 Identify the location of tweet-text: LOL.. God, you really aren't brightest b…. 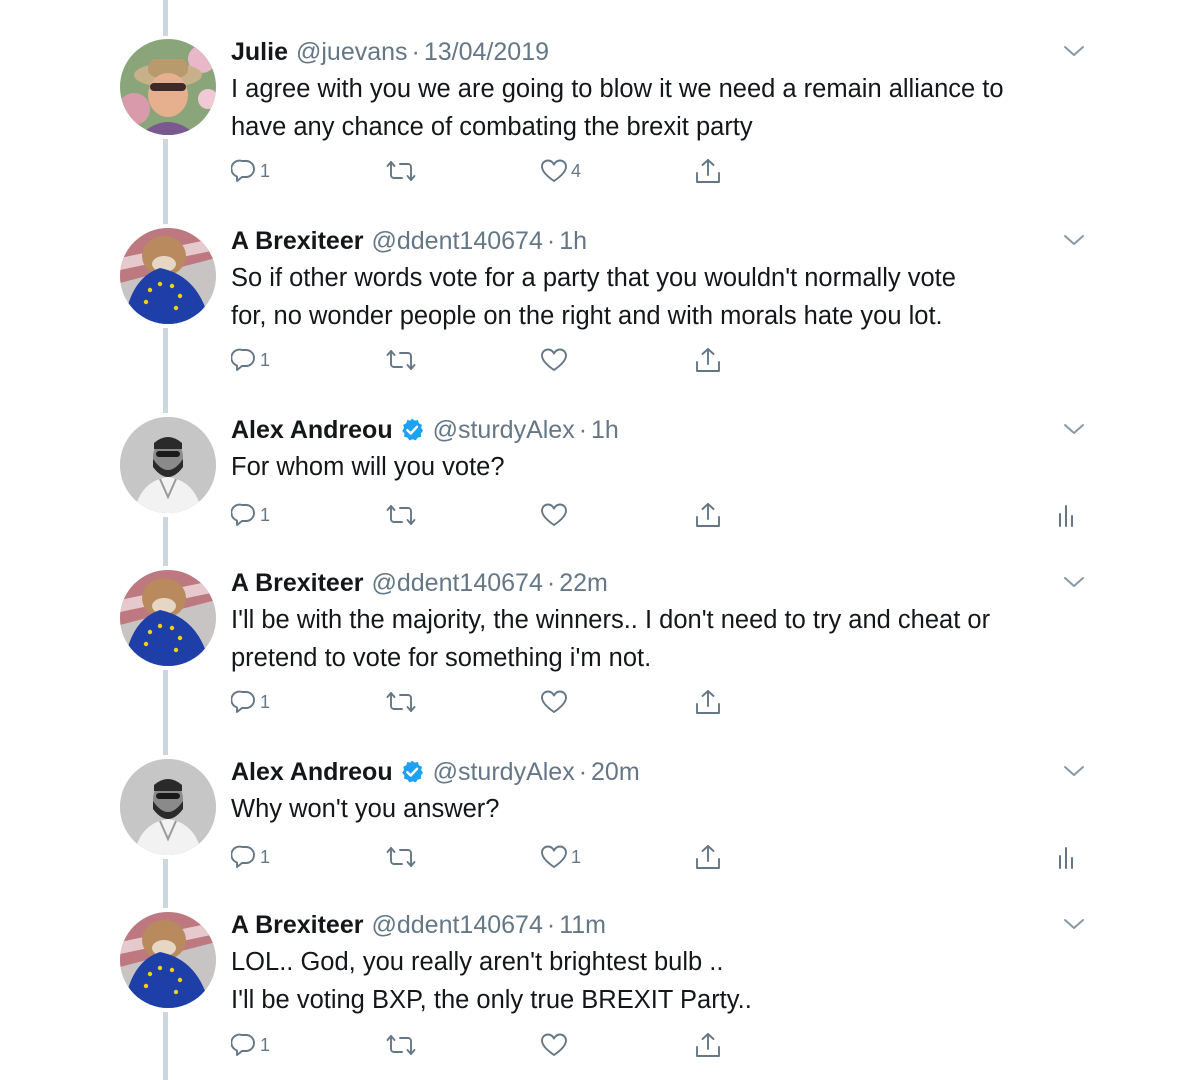
(671, 981).